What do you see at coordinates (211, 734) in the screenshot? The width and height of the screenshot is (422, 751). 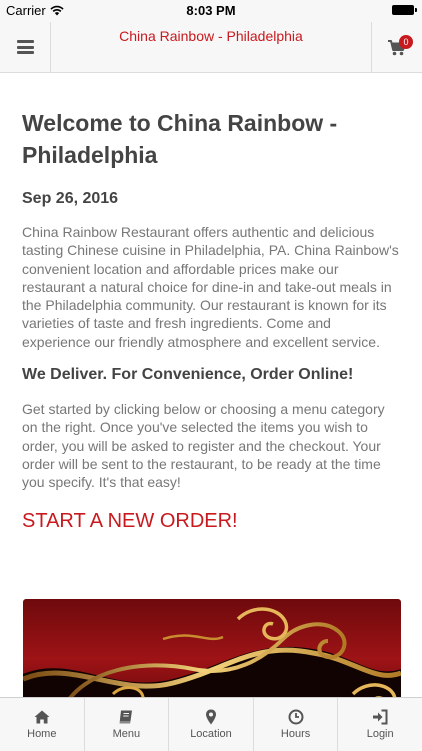 I see `tab-location-label: Location` at bounding box center [211, 734].